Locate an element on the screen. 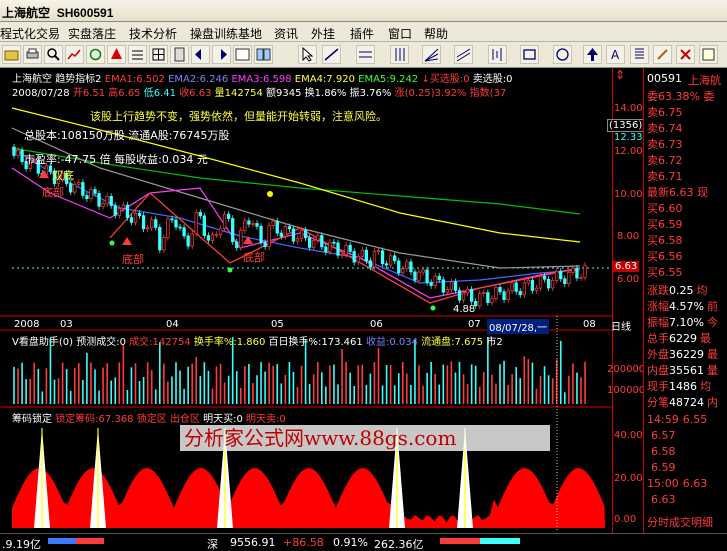 The height and width of the screenshot is (551, 727). calc-icon is located at coordinates (179, 54).